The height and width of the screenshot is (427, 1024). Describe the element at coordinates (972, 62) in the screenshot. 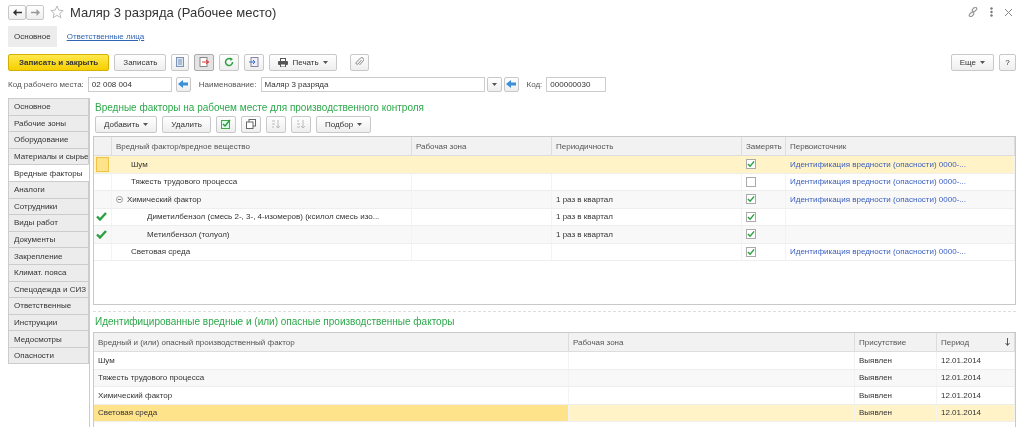

I see `more-button: Еще` at that location.